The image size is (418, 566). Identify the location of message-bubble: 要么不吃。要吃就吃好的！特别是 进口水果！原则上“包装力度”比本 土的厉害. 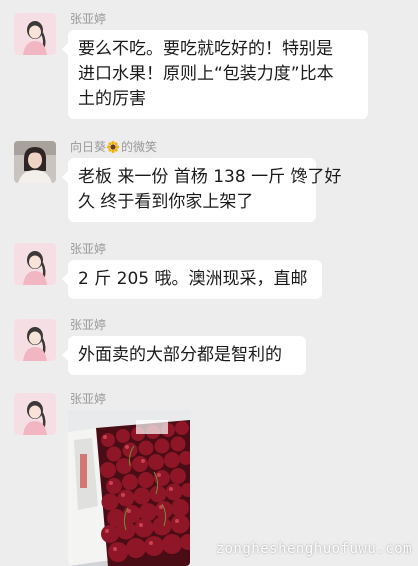
(215, 74).